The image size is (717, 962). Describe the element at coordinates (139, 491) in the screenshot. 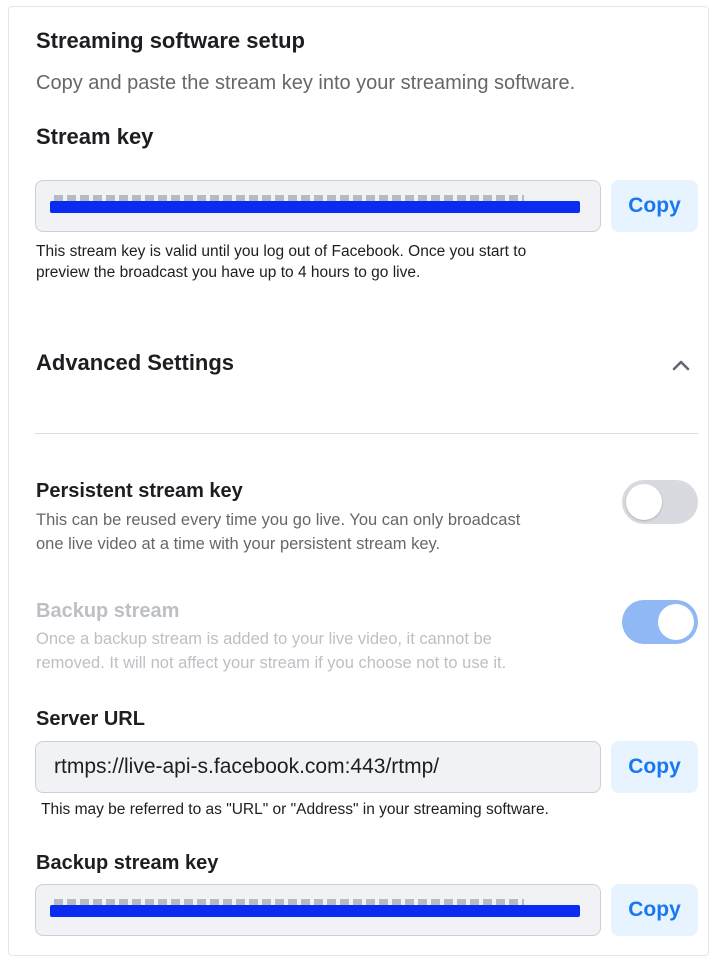

I see `persistent-stream-key-title: Persistent stream key` at that location.